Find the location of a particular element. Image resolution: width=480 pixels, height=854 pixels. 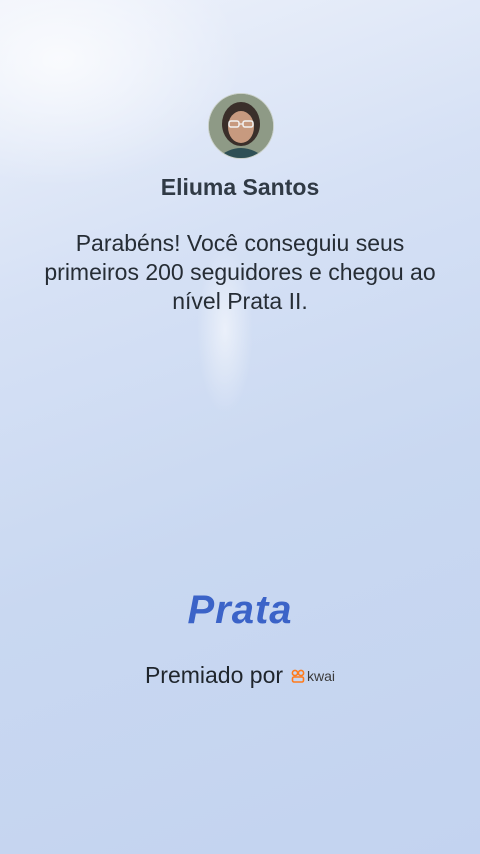

kwai-brand: kwai is located at coordinates (313, 676).